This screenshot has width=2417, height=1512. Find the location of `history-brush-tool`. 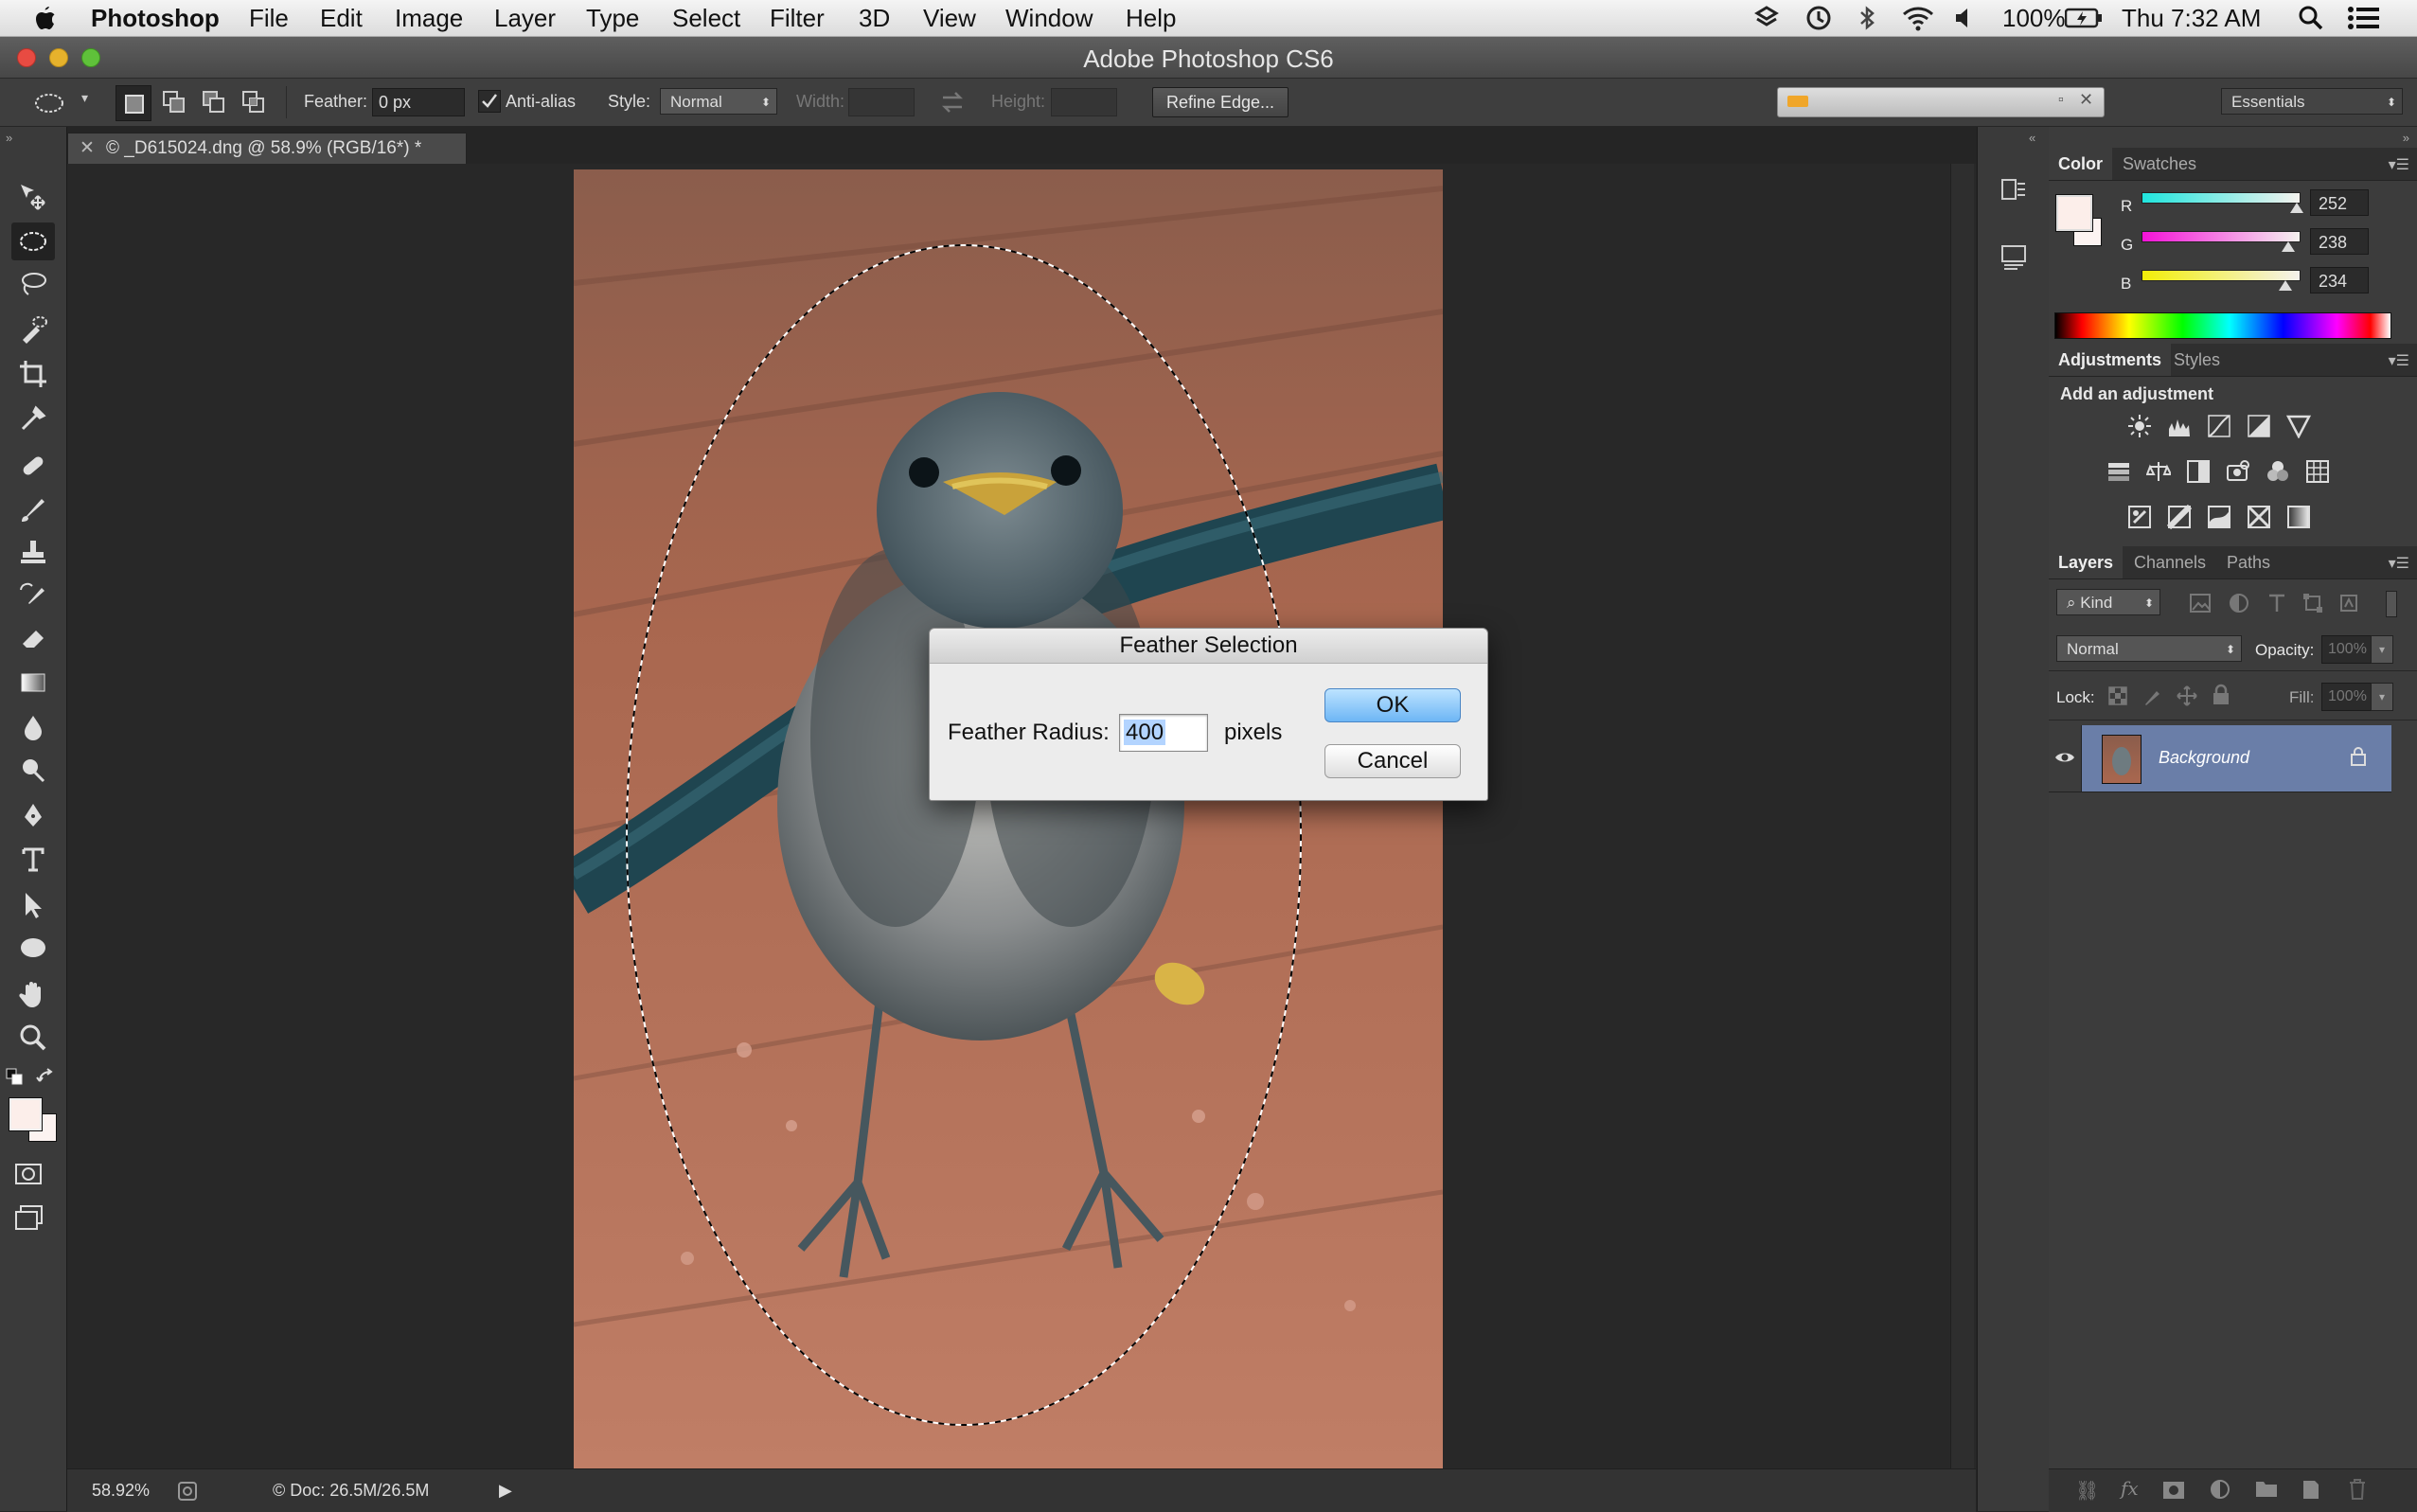

history-brush-tool is located at coordinates (33, 596).